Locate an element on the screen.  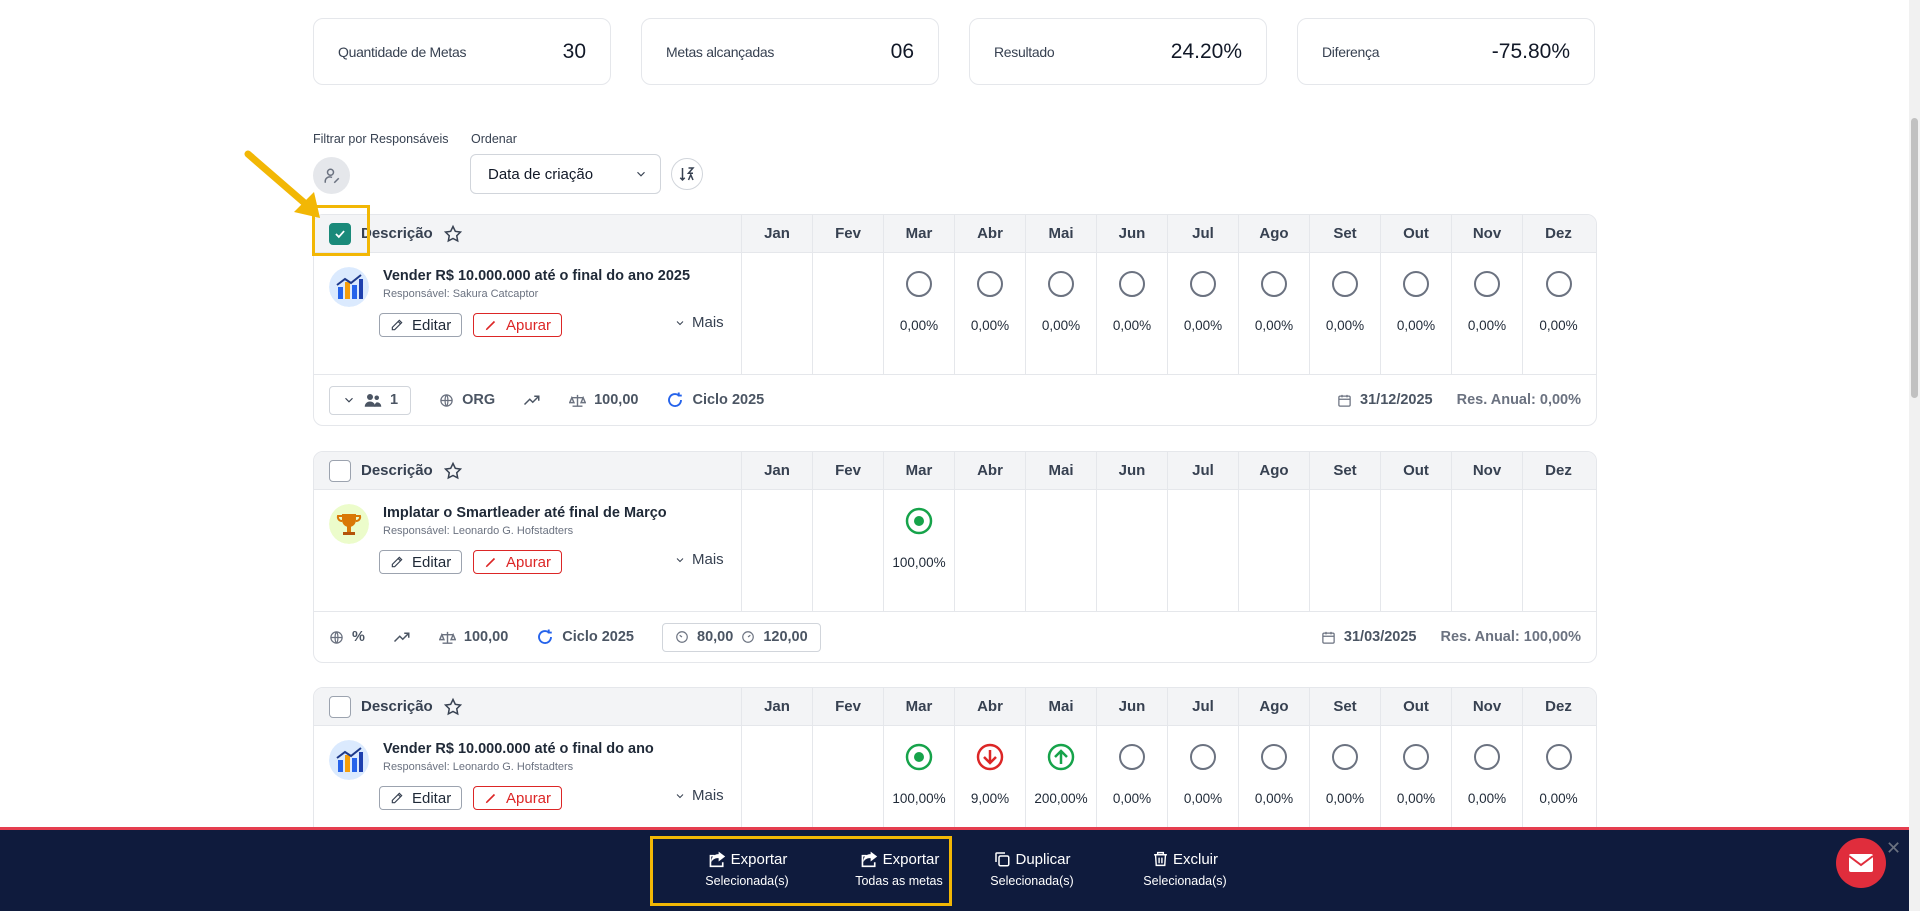
goal-title: Vender R$ 10.000.000 até o final do ano is located at coordinates (518, 749).